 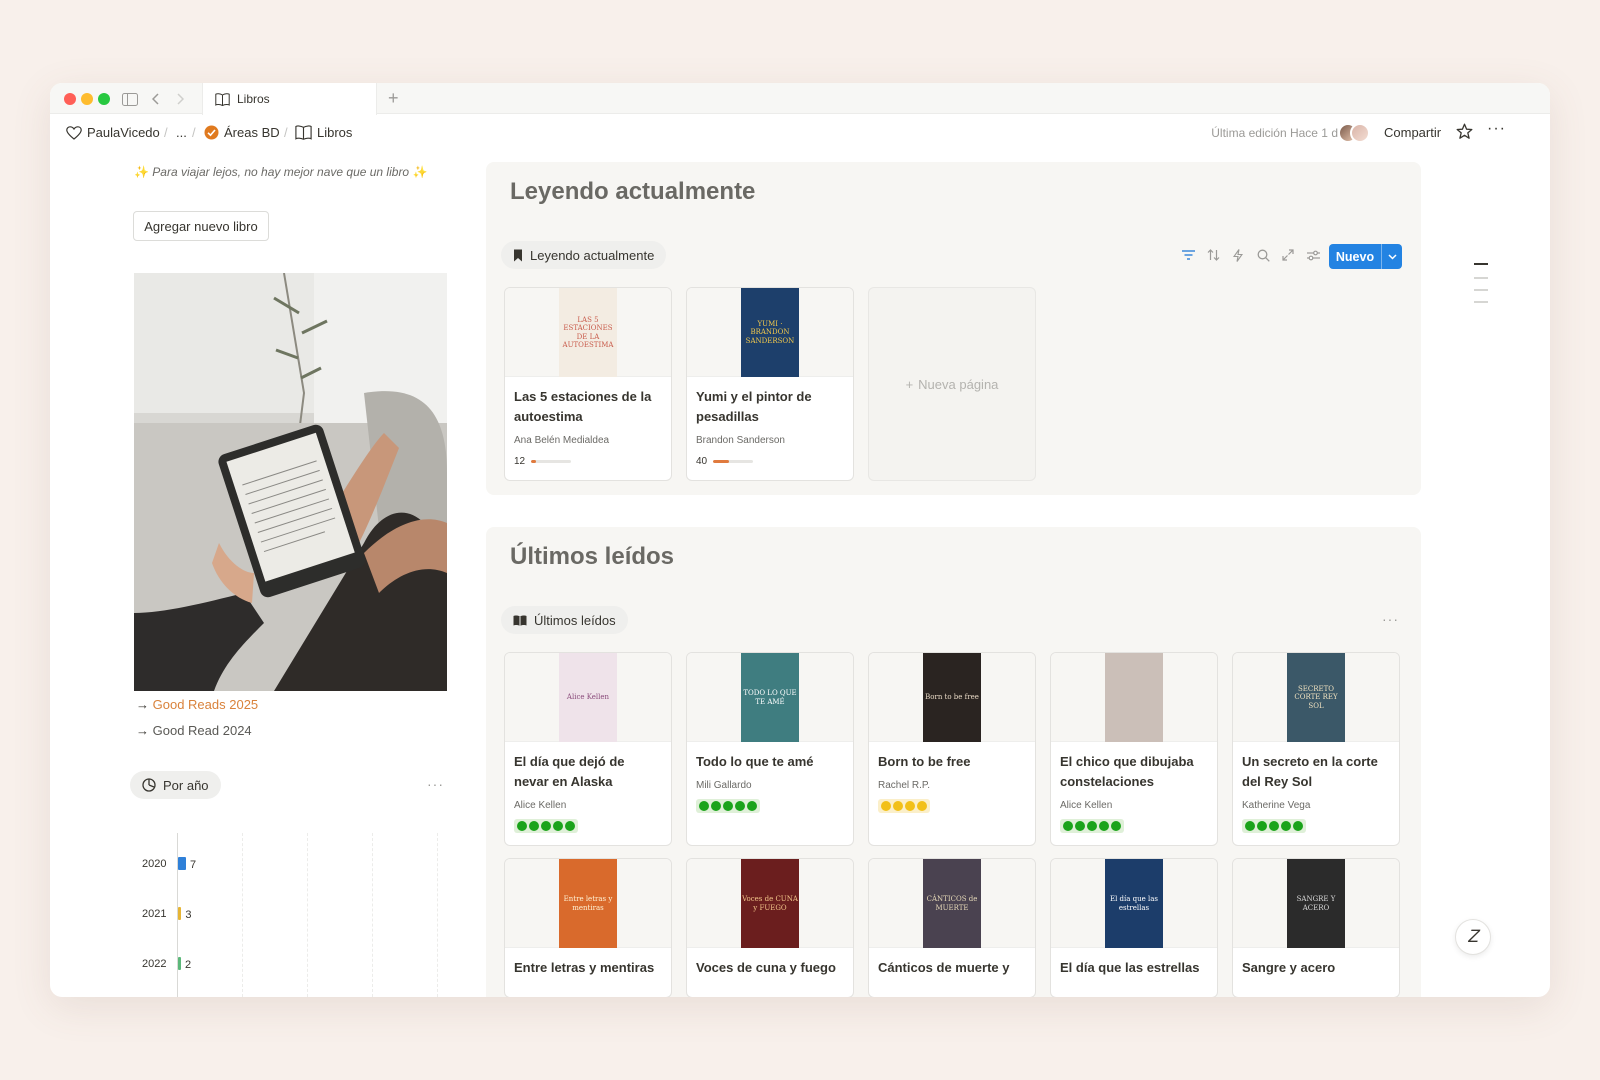 I want to click on outline-item-active, so click(x=1481, y=264).